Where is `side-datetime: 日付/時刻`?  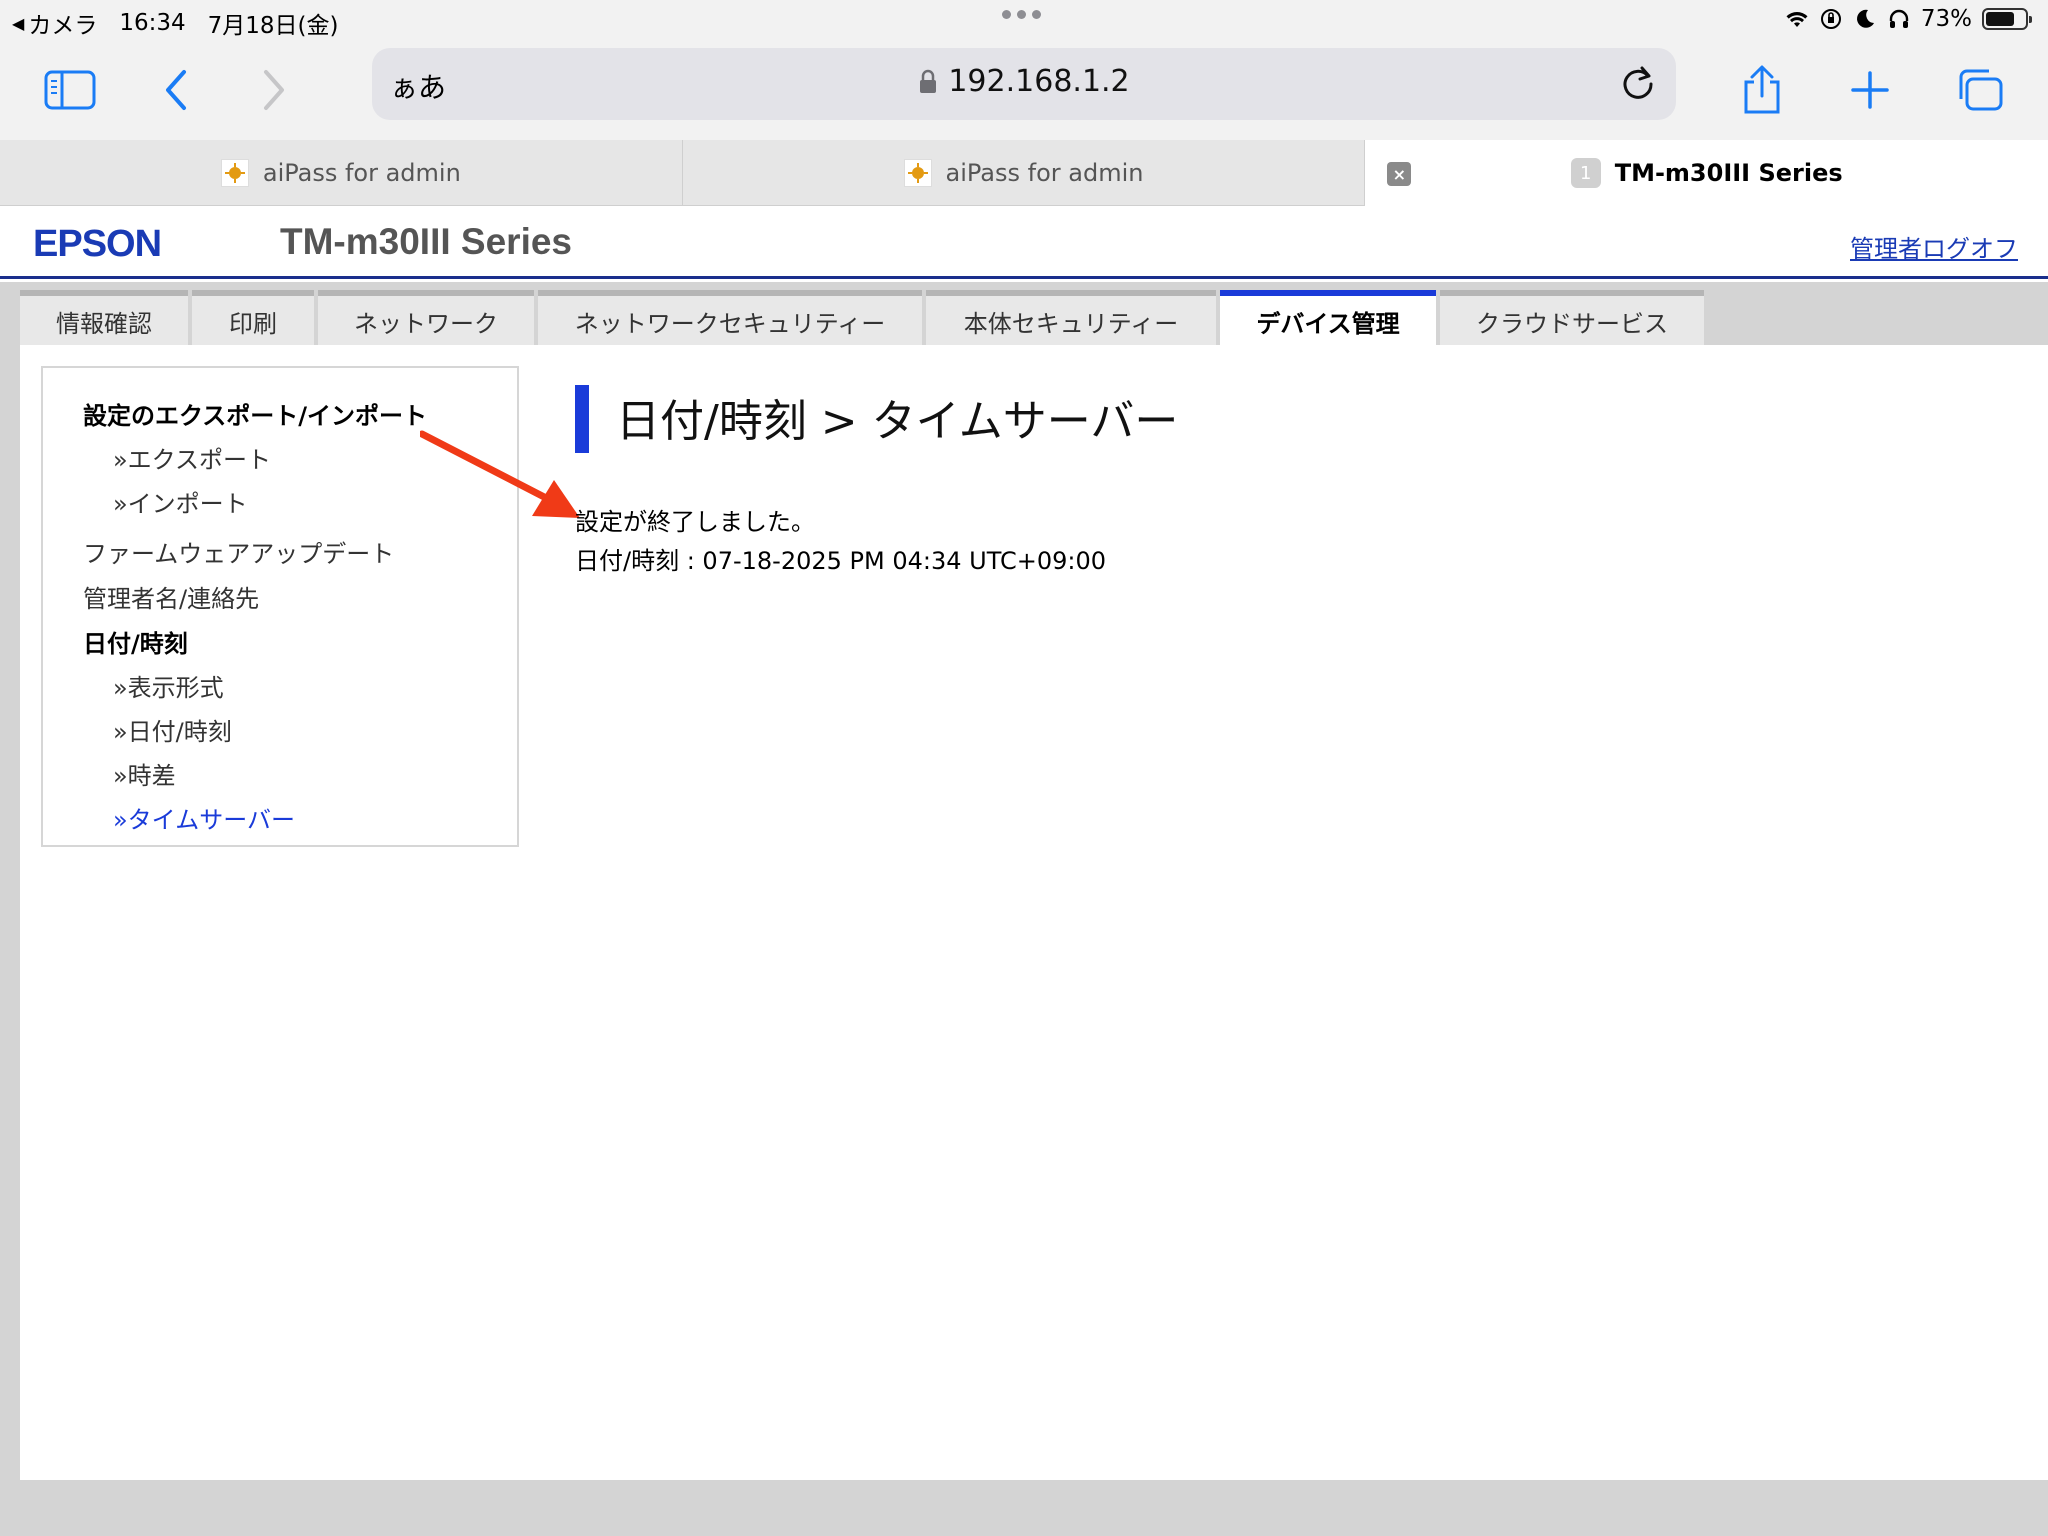 side-datetime: 日付/時刻 is located at coordinates (135, 641).